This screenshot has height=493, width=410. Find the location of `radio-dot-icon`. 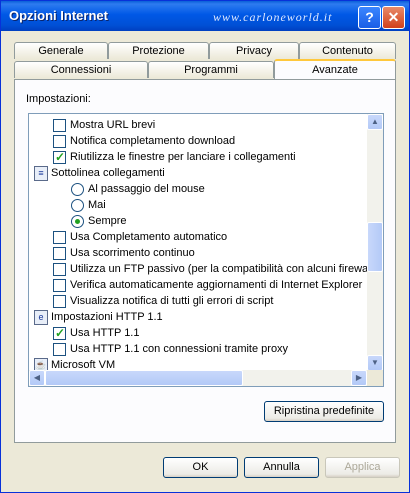

radio-dot-icon is located at coordinates (77, 221).